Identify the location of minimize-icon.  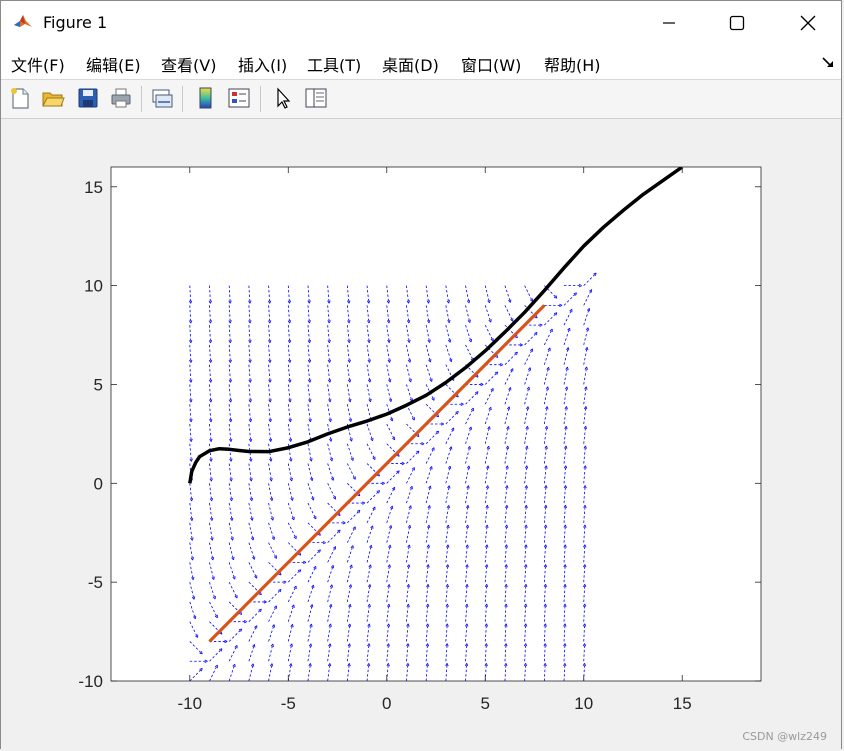
(669, 23).